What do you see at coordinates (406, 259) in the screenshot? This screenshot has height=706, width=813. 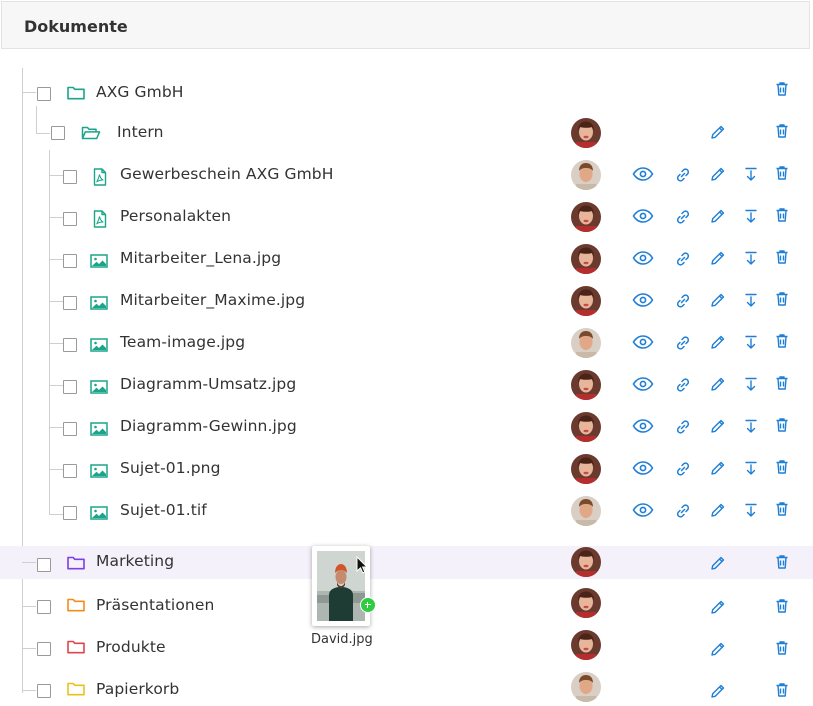 I see `file-row: Mitarbeiter_Lena.jpg` at bounding box center [406, 259].